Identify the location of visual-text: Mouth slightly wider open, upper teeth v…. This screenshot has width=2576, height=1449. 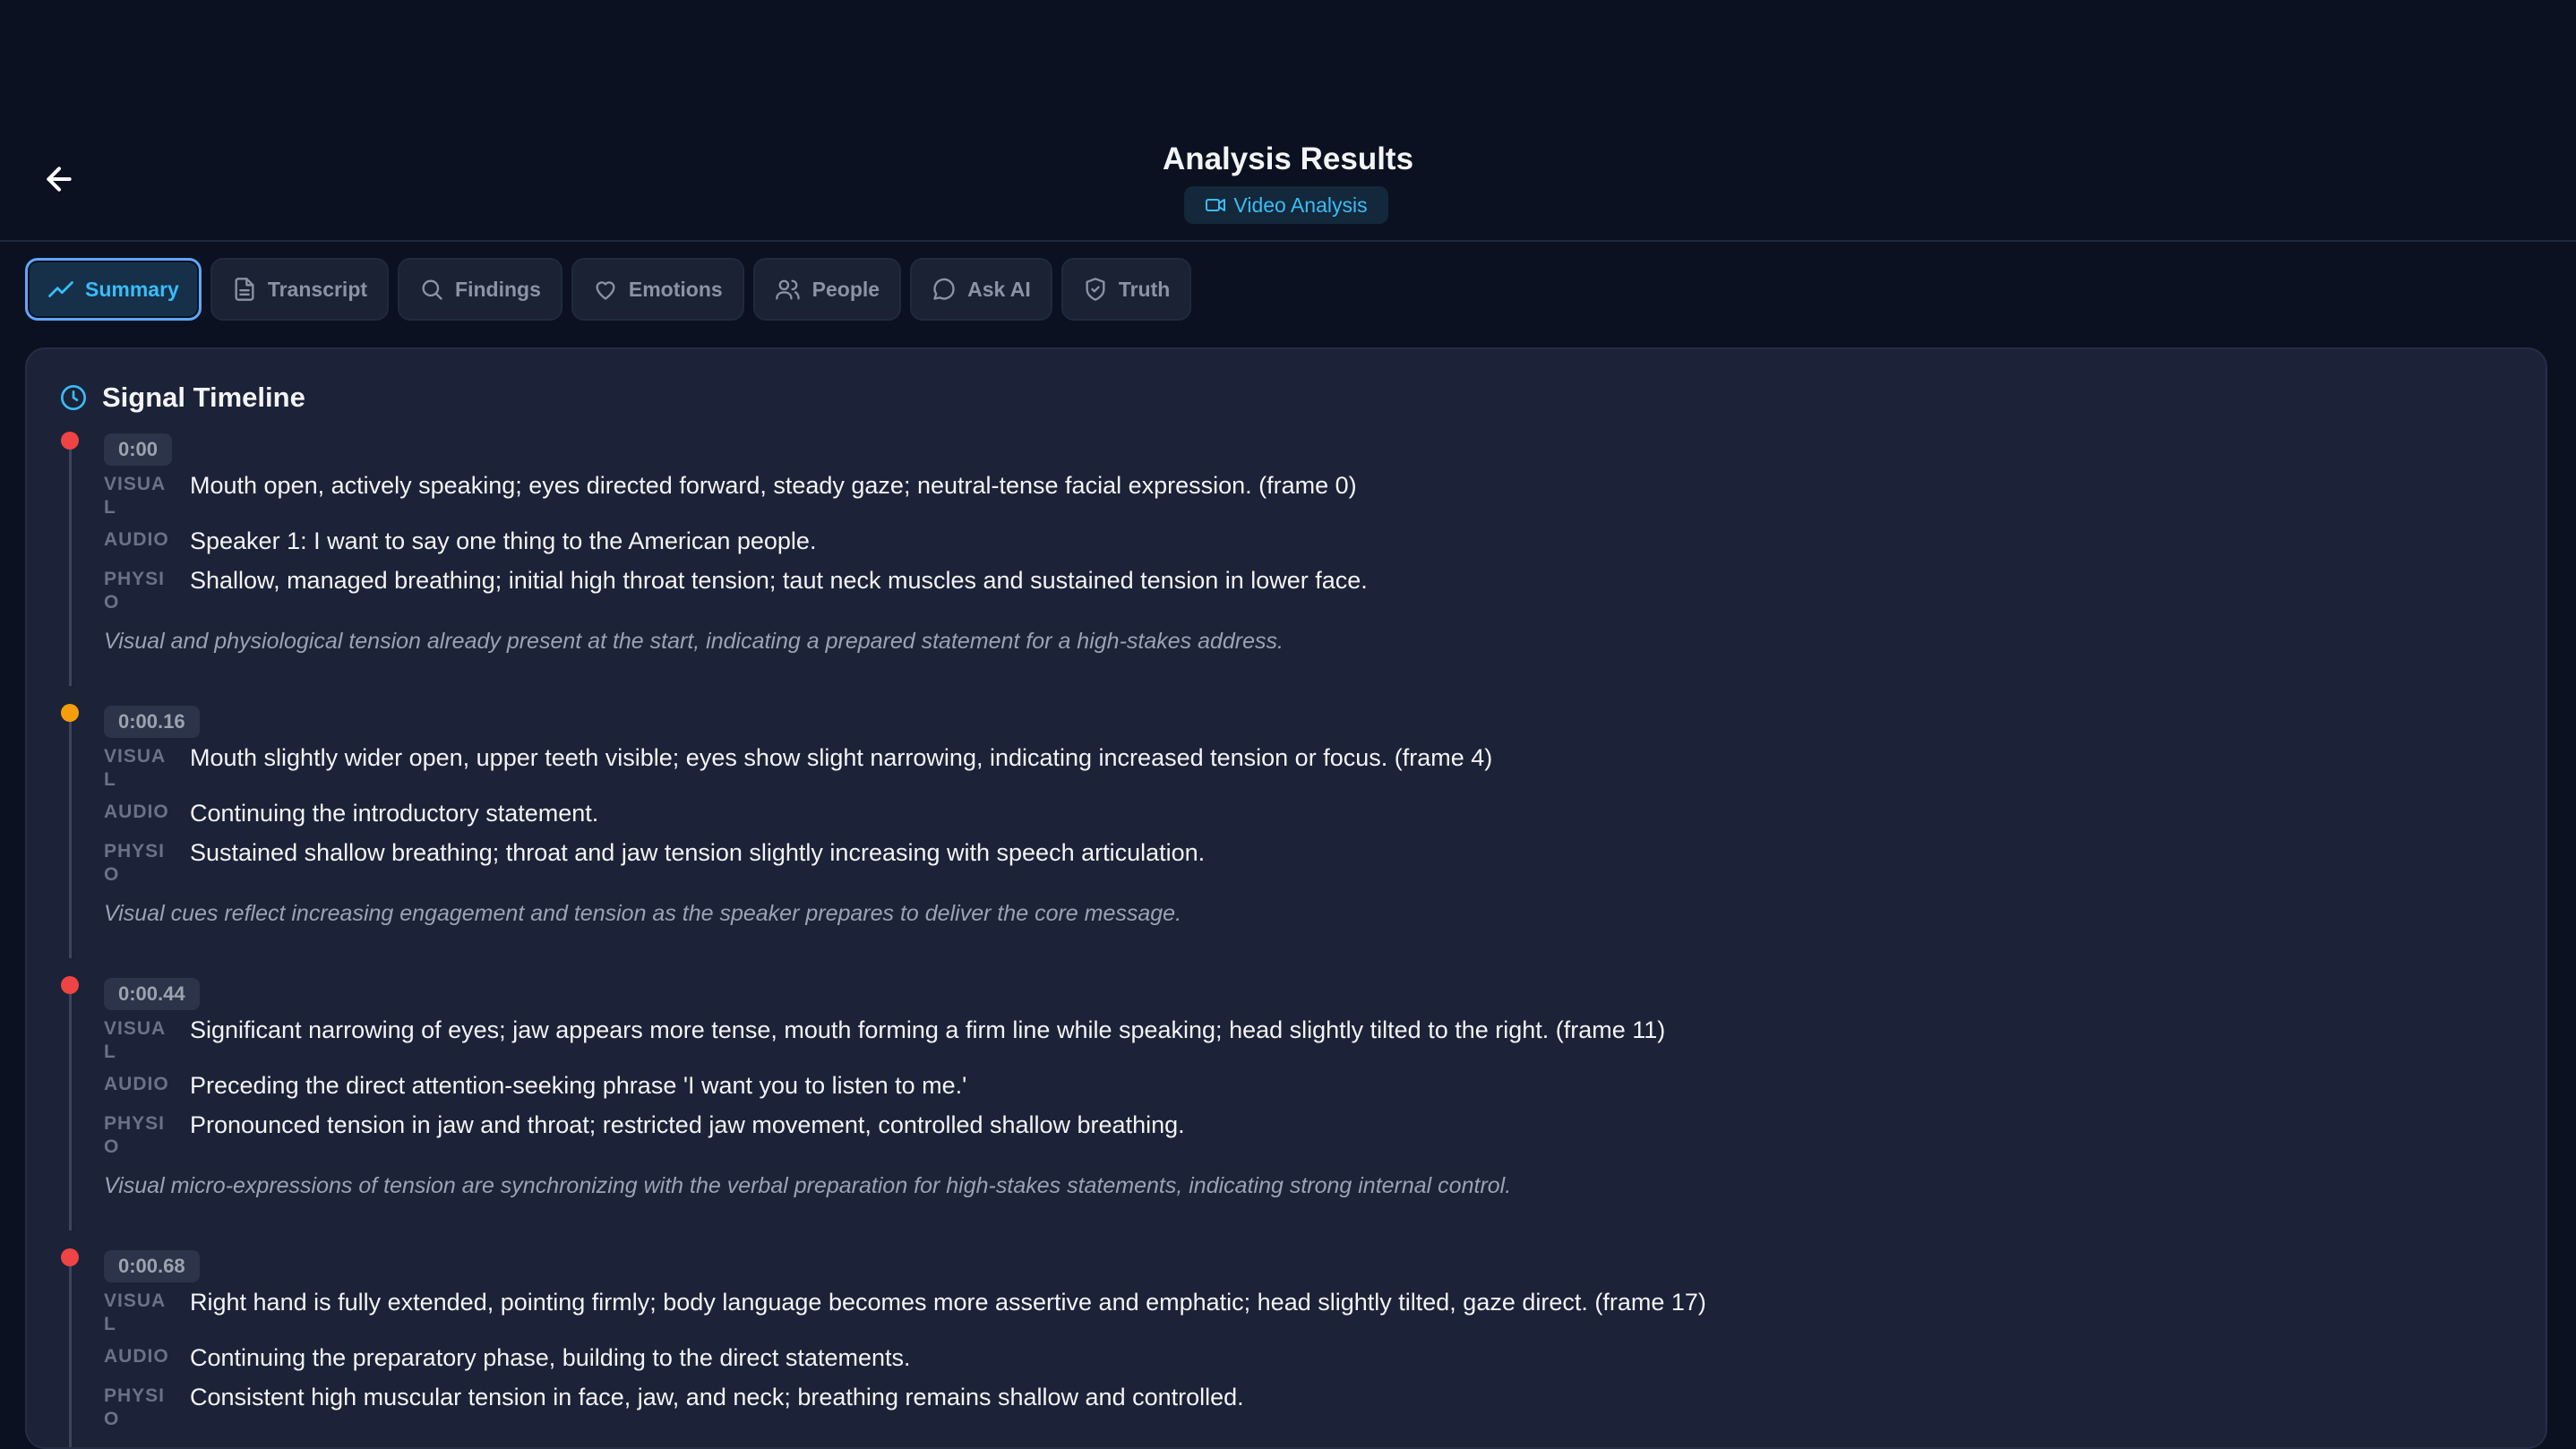
(841, 758).